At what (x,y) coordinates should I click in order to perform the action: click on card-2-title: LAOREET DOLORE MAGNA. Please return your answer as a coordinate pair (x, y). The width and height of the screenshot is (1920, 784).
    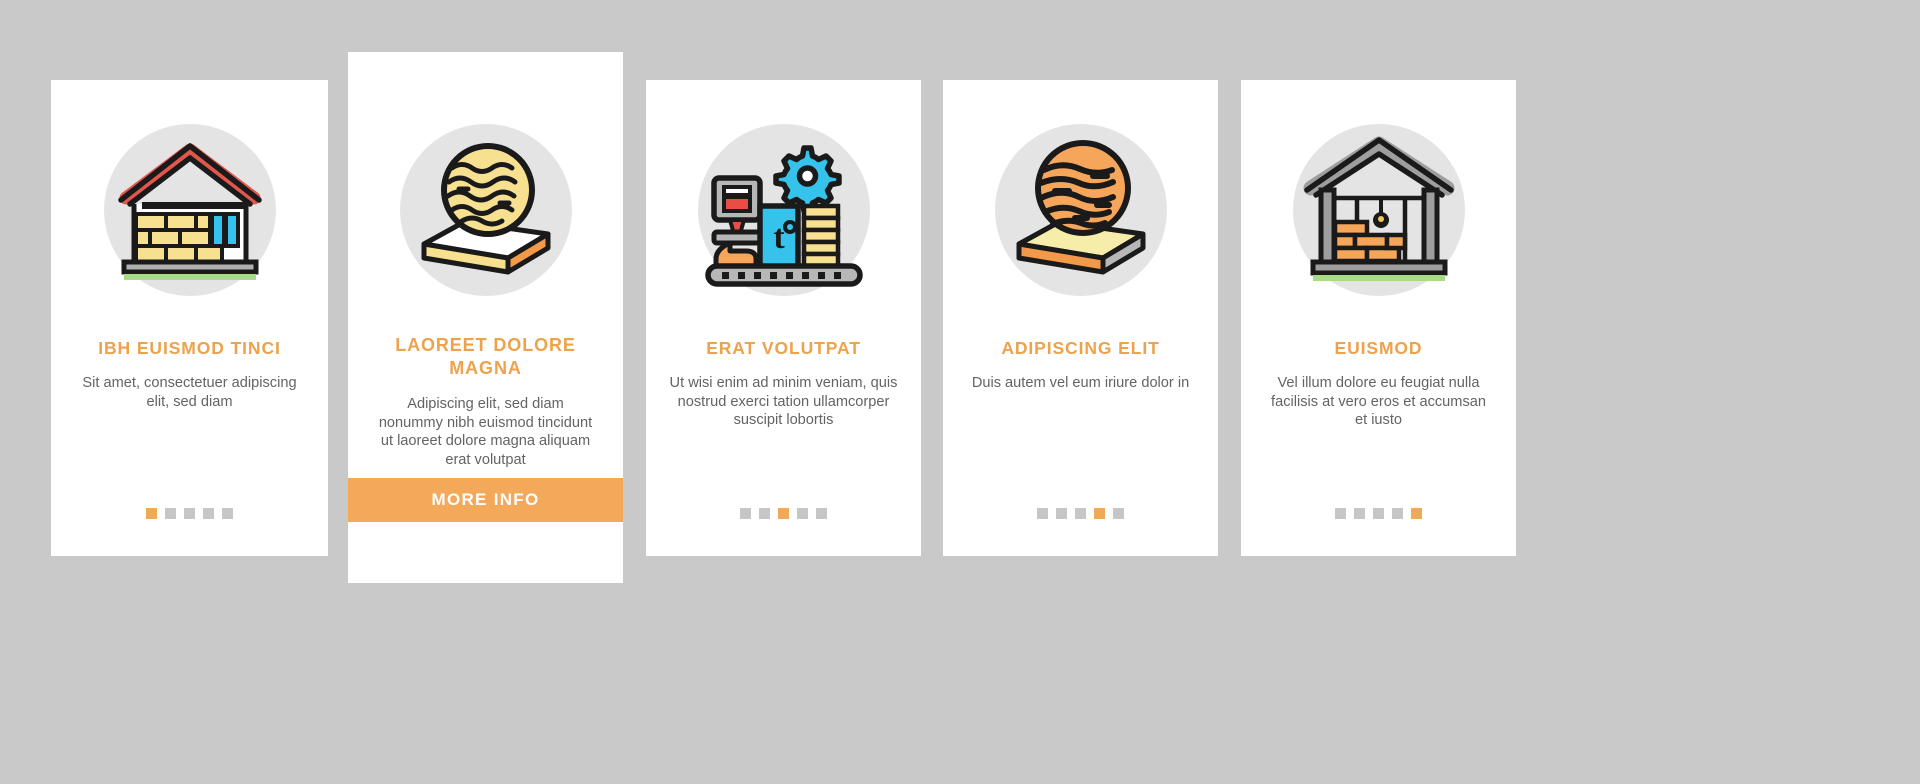
    Looking at the image, I should click on (485, 356).